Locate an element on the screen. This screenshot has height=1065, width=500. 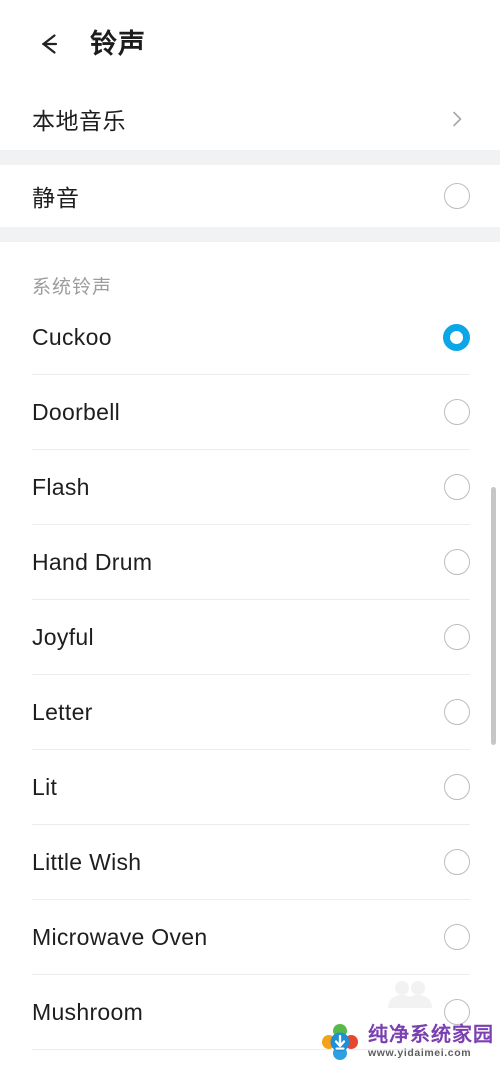
chevron-right-icon is located at coordinates (457, 119).